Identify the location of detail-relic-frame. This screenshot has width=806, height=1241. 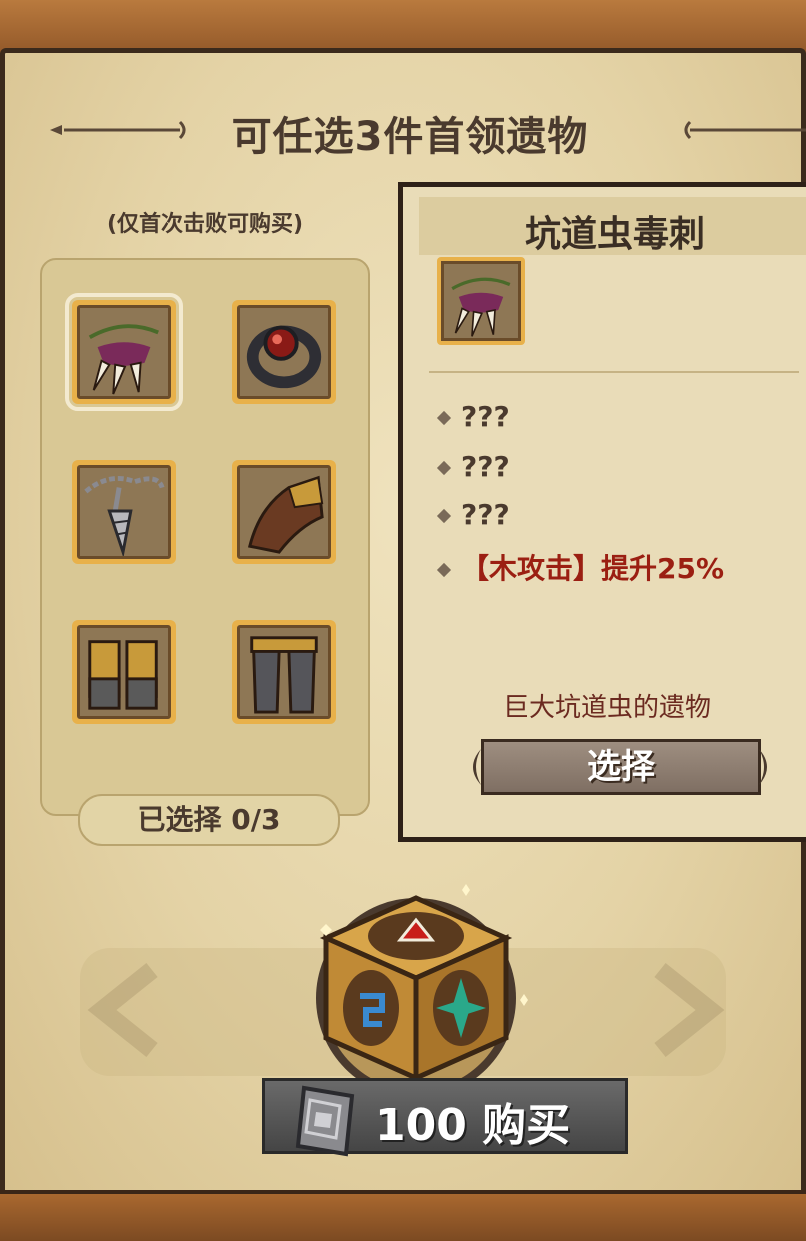
(481, 301).